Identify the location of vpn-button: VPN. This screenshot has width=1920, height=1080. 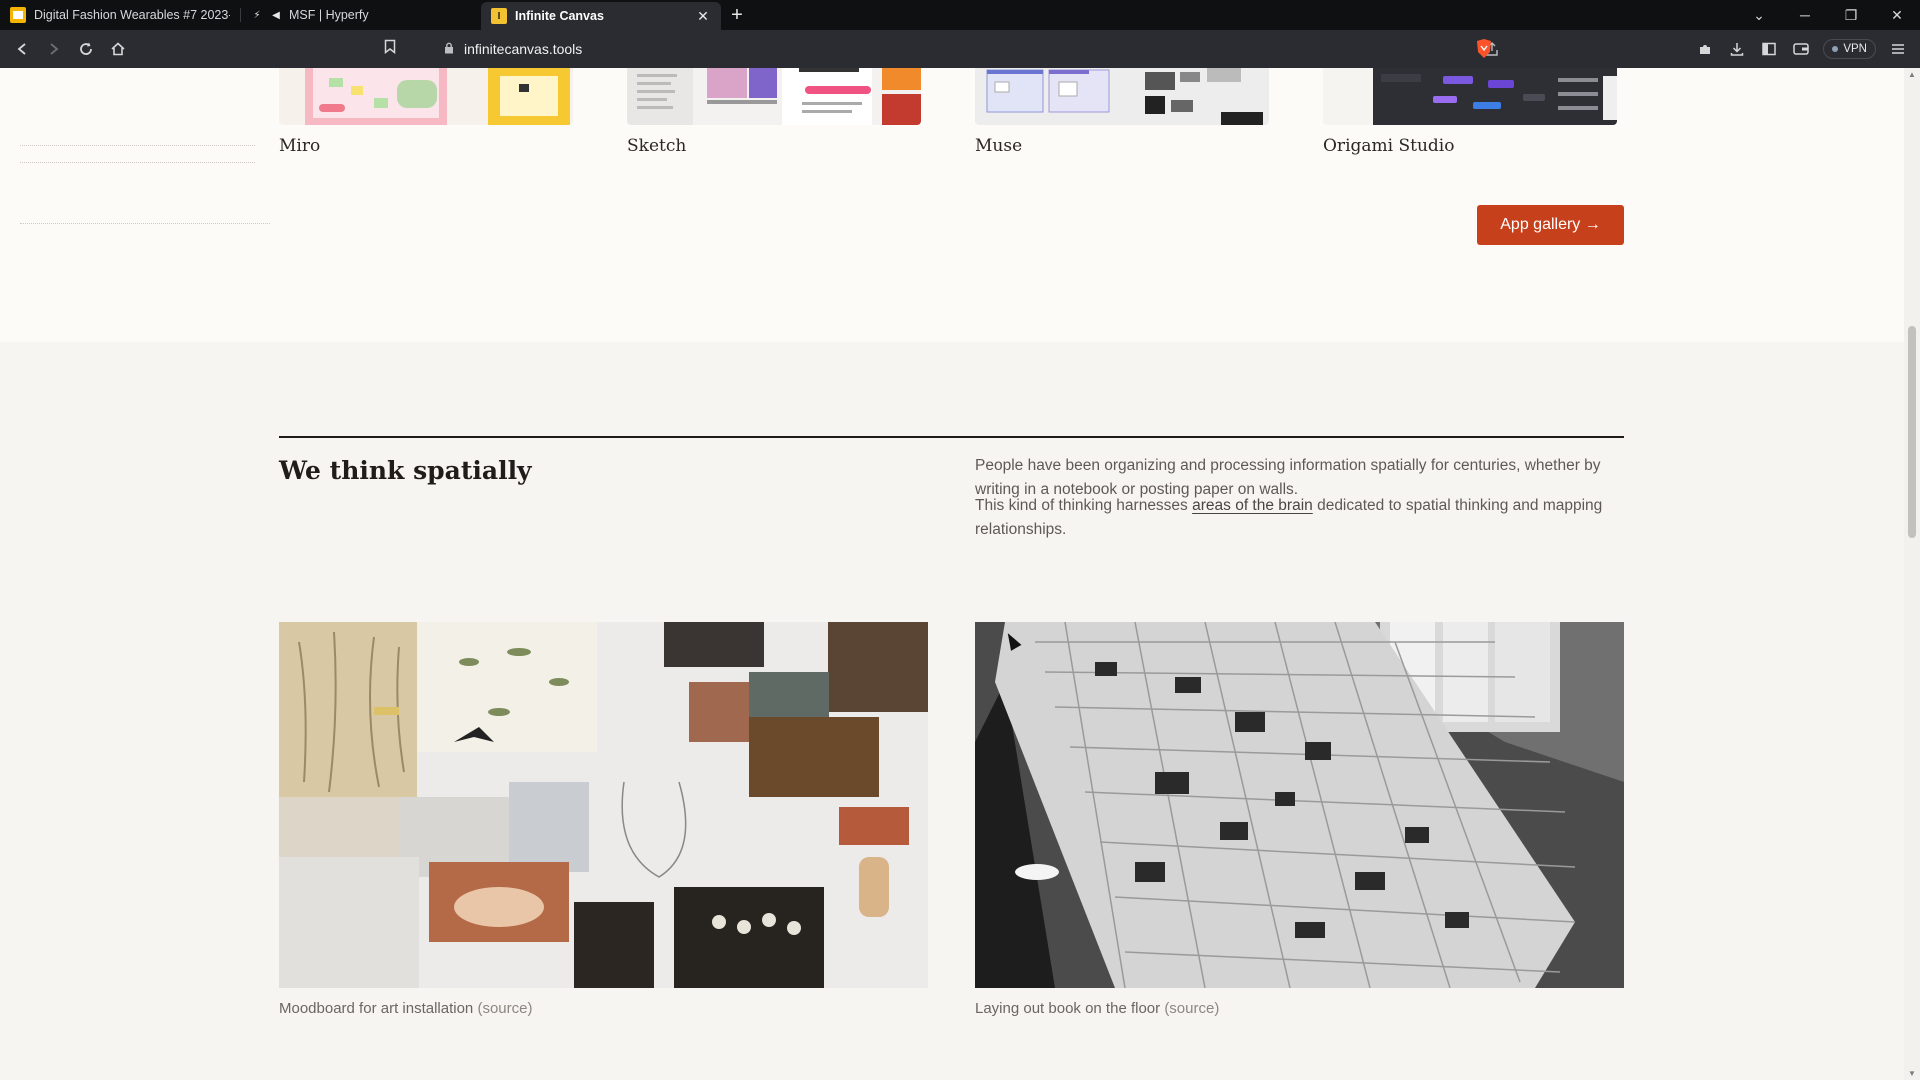
(1849, 49).